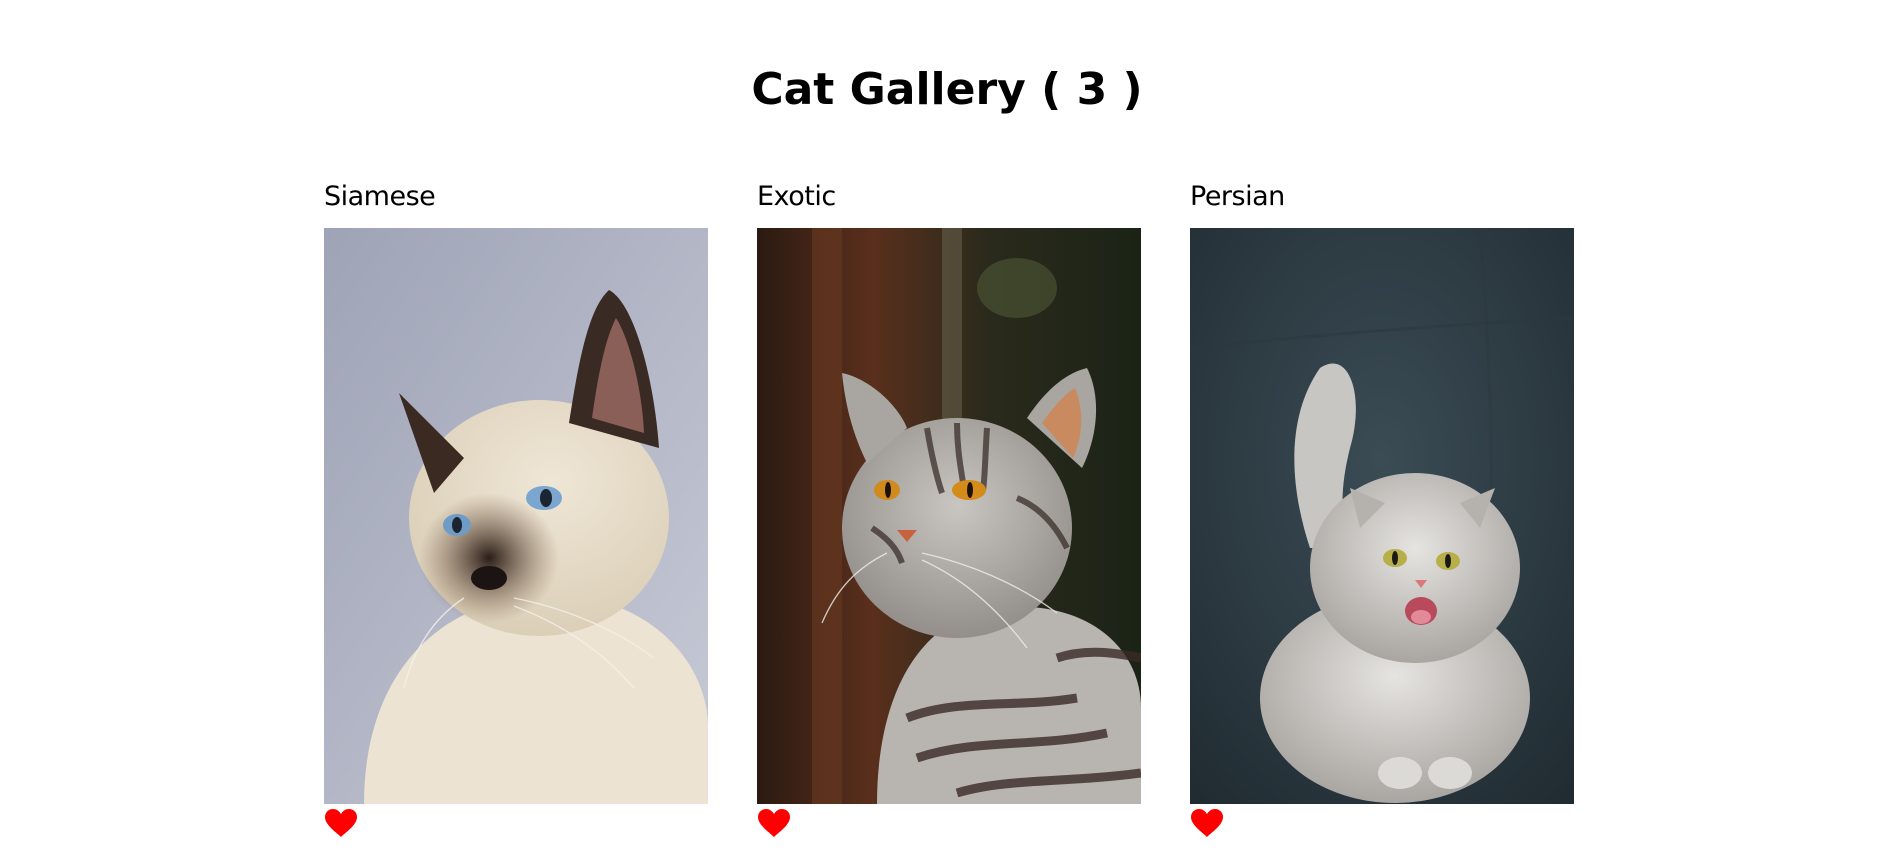 Image resolution: width=1894 pixels, height=866 pixels. Describe the element at coordinates (516, 516) in the screenshot. I see `cat-photo-siamese` at that location.